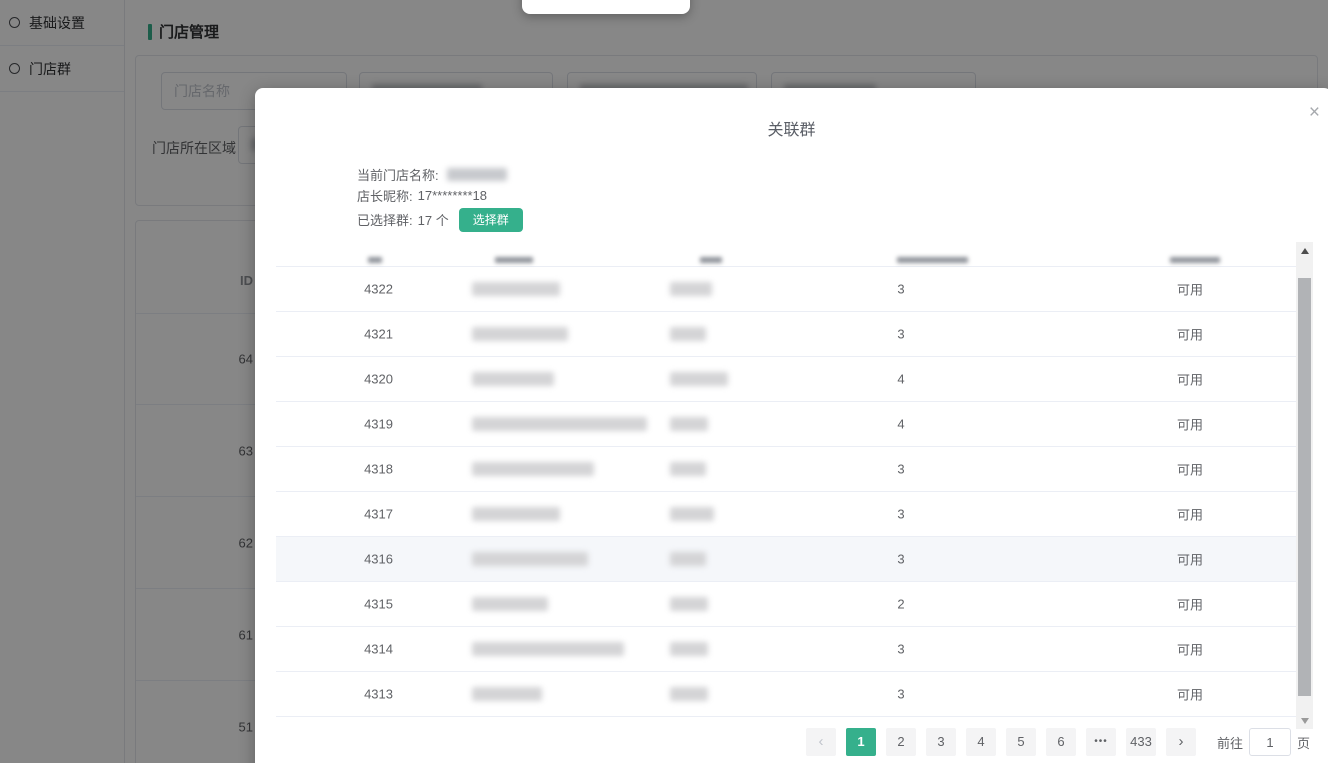 Image resolution: width=1328 pixels, height=763 pixels. I want to click on page-button-5: 5, so click(1020, 742).